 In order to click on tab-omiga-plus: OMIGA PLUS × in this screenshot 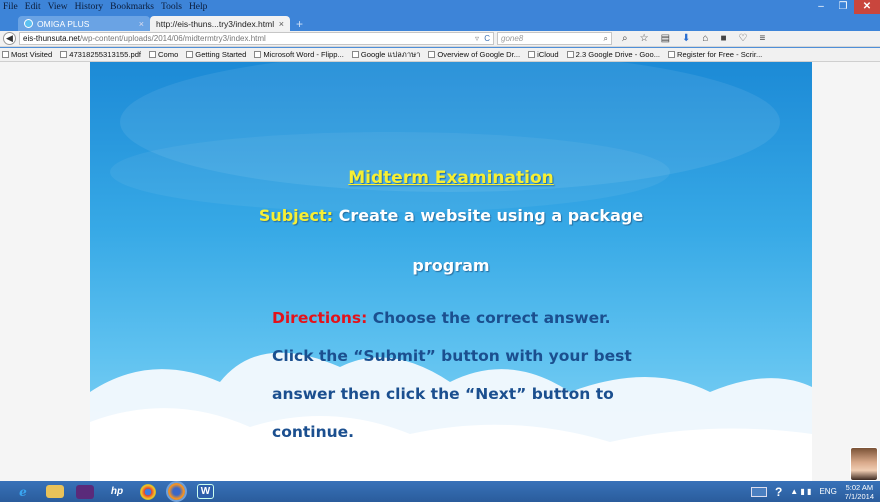, I will do `click(84, 23)`.